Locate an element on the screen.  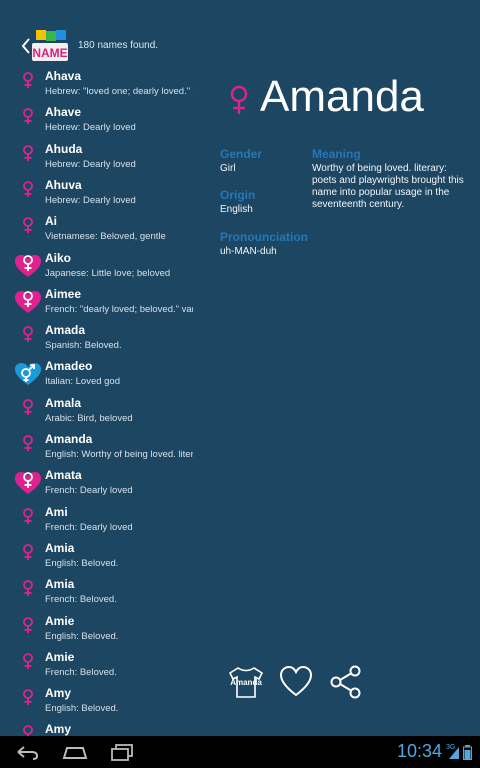
list-item-name: Ahava is located at coordinates (63, 76).